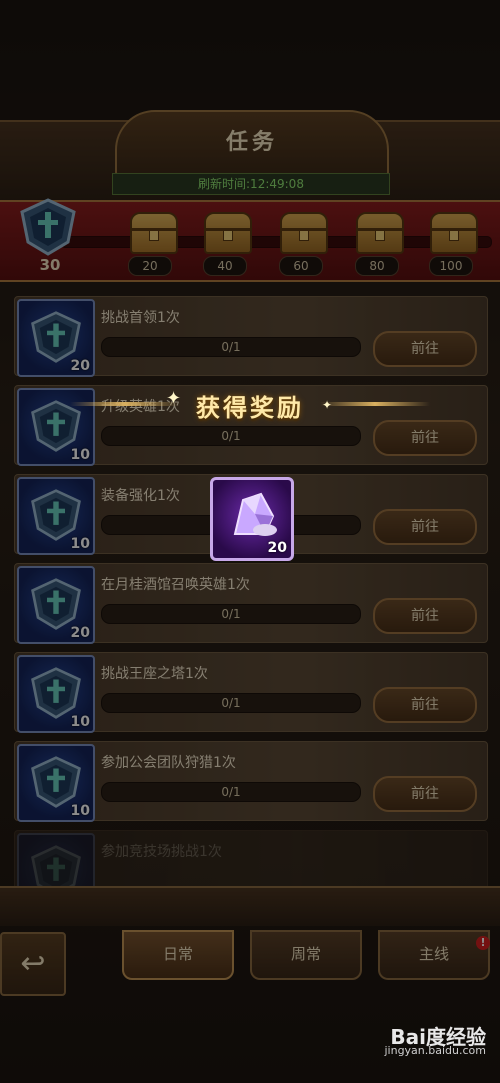 The image size is (500, 1083). I want to click on tab-main: 主线 !, so click(434, 955).